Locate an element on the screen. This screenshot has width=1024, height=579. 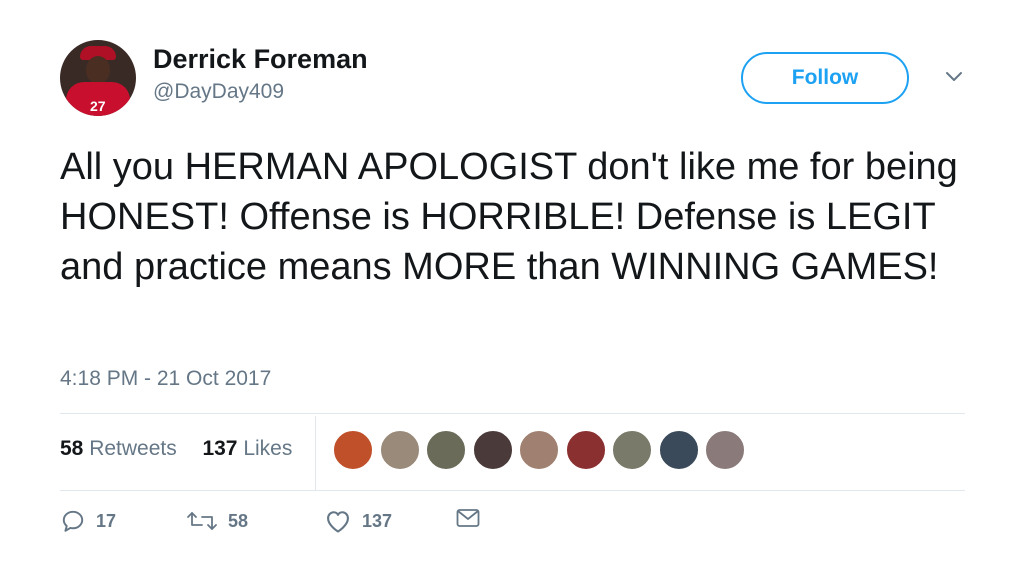
likes-label: Likes is located at coordinates (268, 448).